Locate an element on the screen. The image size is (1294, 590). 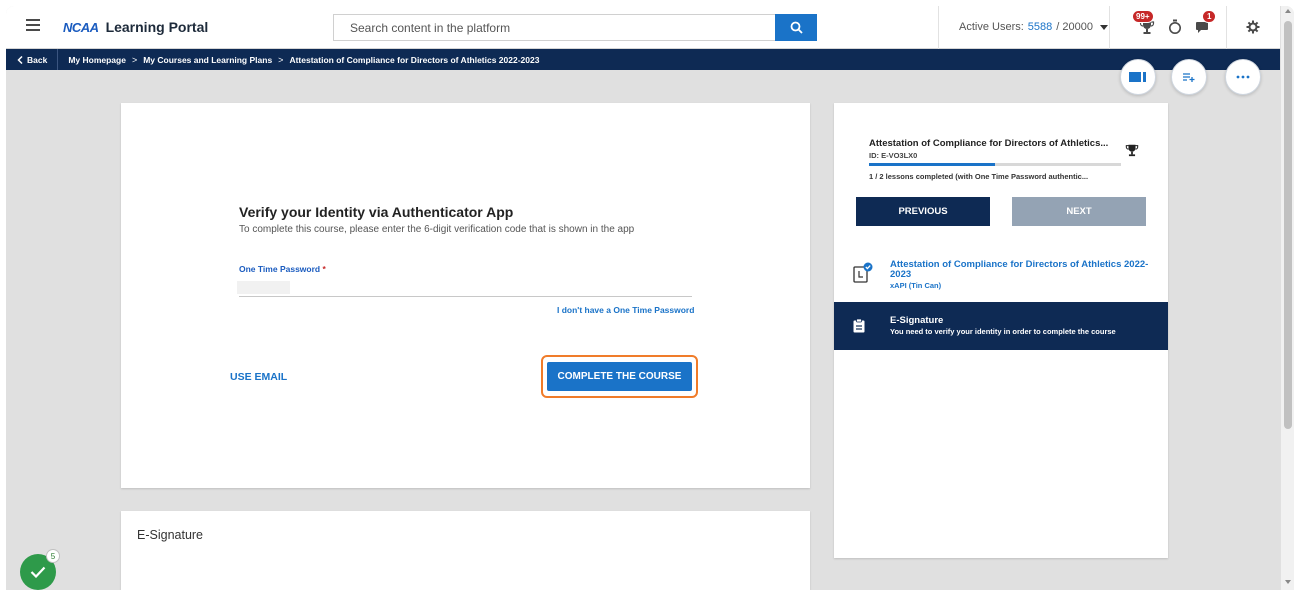
clipboard-icon is located at coordinates (859, 326).